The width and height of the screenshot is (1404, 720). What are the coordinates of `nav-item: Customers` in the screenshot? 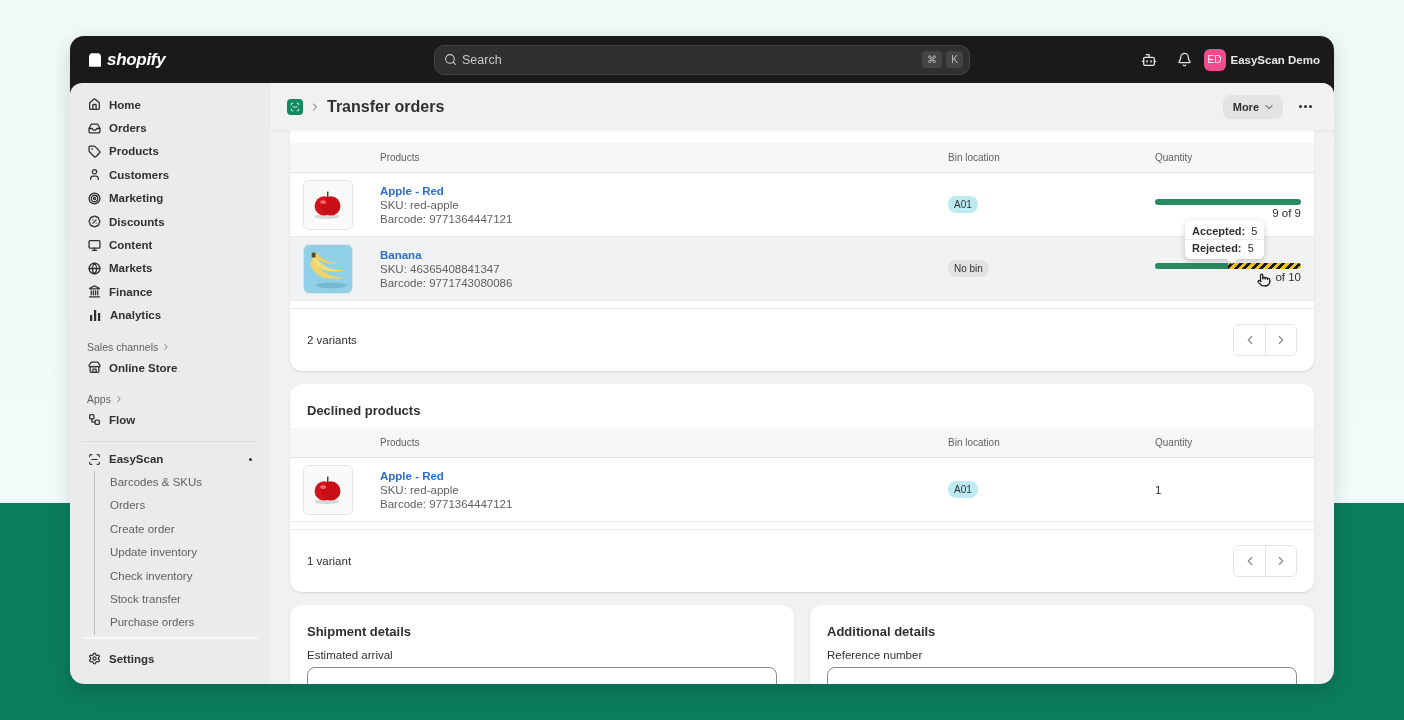 It's located at (170, 175).